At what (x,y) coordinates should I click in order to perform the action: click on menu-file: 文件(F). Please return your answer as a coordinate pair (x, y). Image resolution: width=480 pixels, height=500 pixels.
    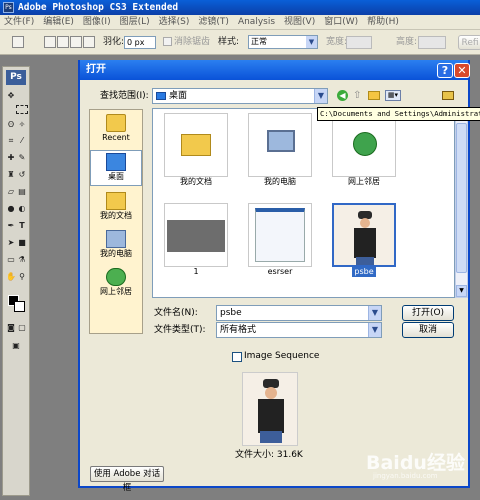
    Looking at the image, I should click on (19, 22).